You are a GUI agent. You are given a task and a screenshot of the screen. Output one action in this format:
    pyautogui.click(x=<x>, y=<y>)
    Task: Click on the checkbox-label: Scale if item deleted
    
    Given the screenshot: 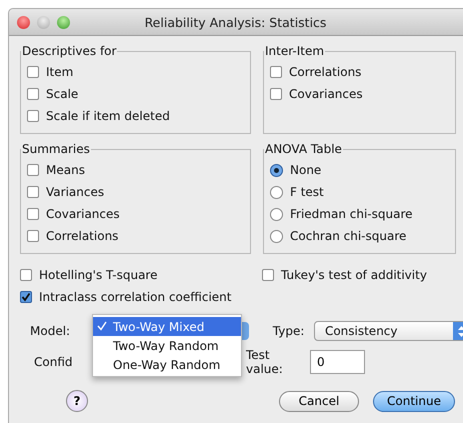 What is the action you would take?
    pyautogui.click(x=108, y=116)
    